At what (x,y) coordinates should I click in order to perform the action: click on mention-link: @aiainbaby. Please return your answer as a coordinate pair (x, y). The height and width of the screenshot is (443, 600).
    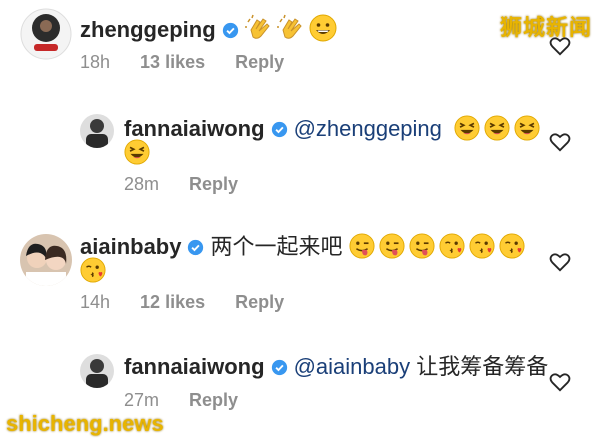
    Looking at the image, I should click on (352, 366).